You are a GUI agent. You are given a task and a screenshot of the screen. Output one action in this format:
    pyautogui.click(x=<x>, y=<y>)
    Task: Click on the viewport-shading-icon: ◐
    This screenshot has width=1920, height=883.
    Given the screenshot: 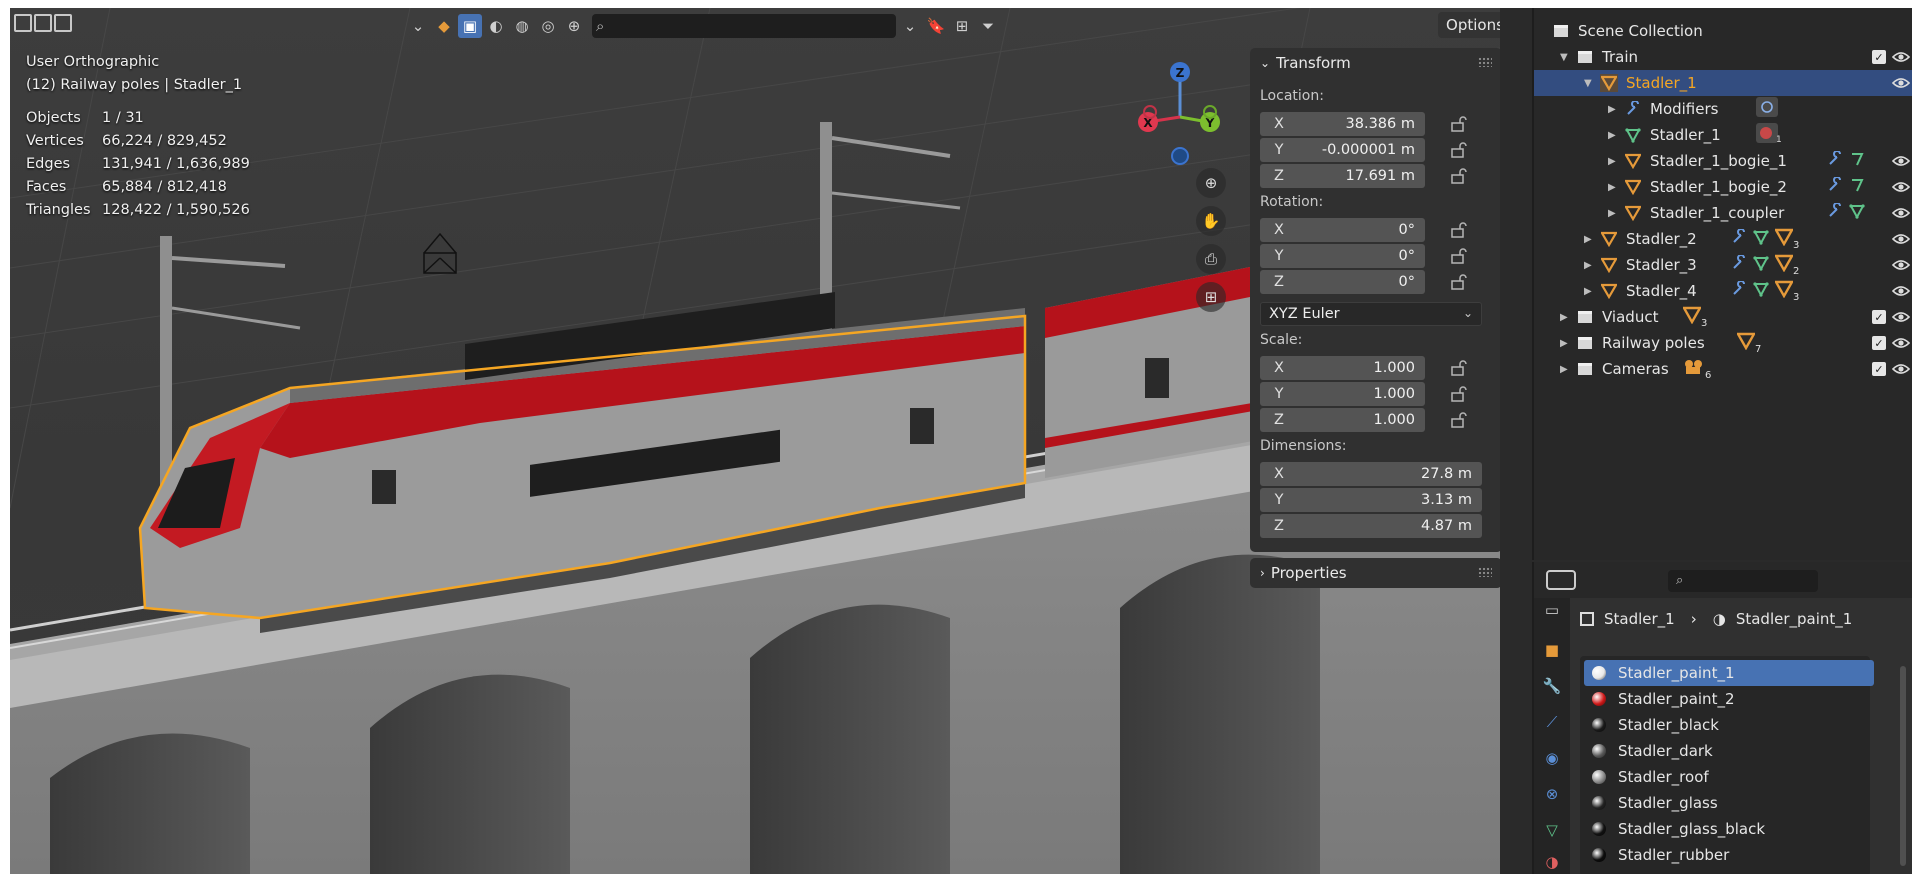 What is the action you would take?
    pyautogui.click(x=496, y=26)
    